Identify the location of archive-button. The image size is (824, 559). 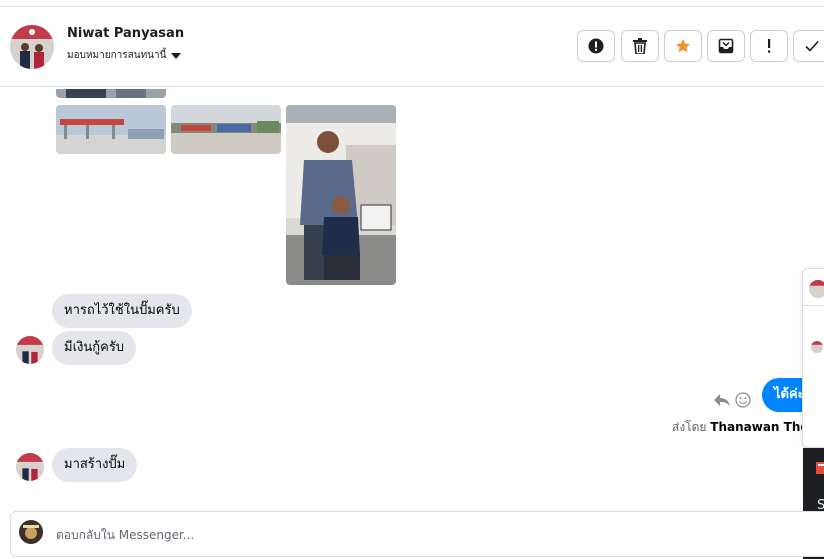
(726, 46).